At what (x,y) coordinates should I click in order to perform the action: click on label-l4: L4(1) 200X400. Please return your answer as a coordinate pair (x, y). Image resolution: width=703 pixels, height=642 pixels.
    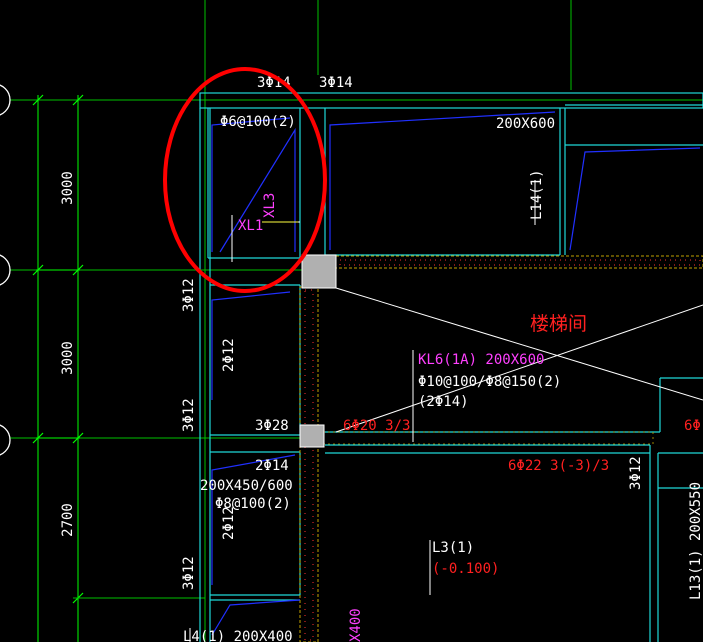
    Looking at the image, I should click on (238, 635).